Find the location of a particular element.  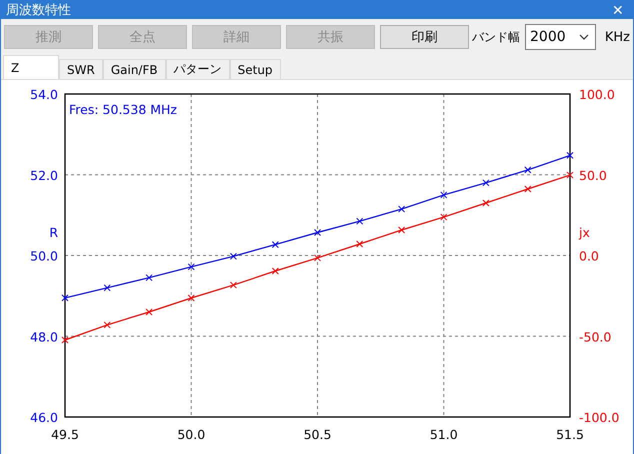

bandwidth-label: バンド幅 is located at coordinates (496, 37).